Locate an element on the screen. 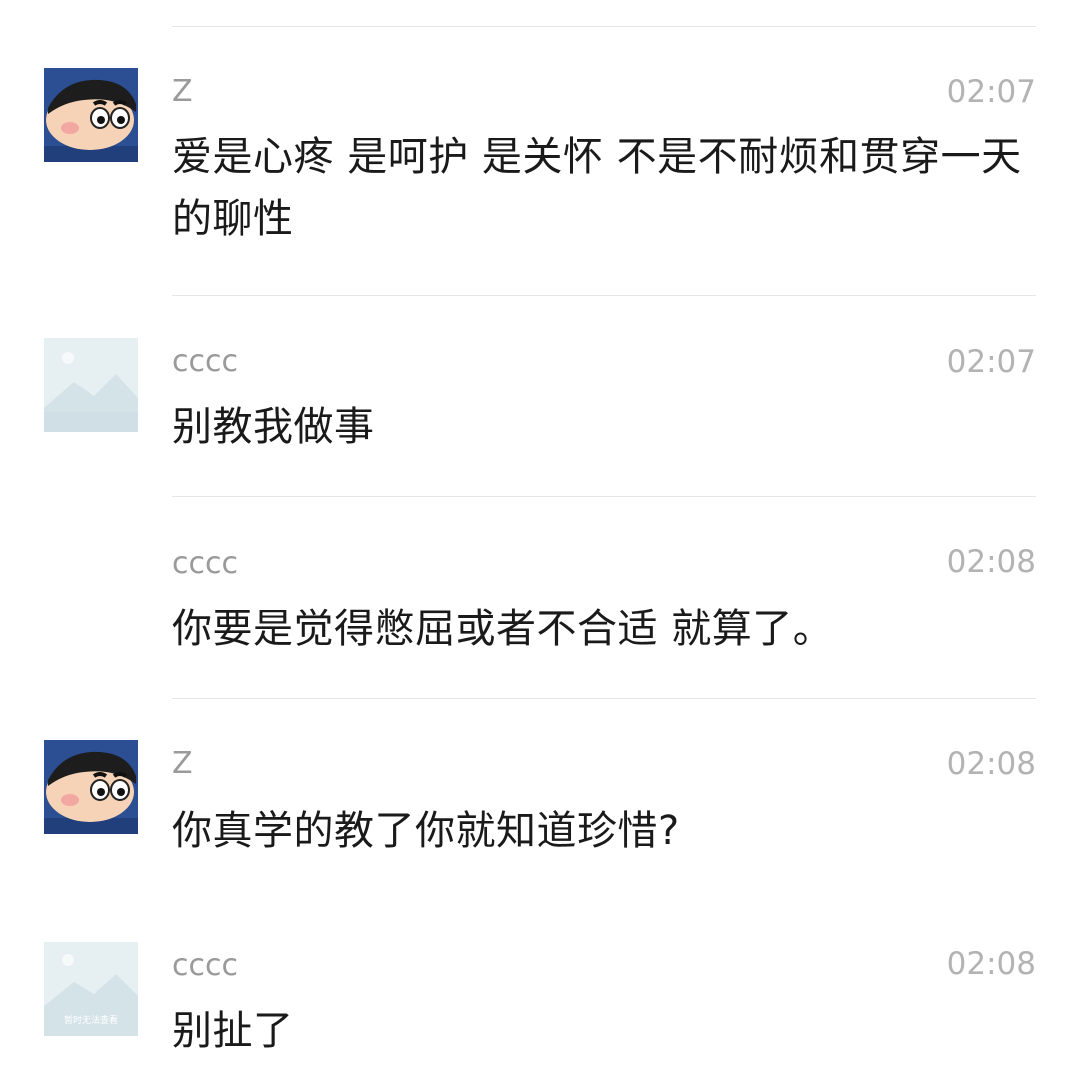 The height and width of the screenshot is (1080, 1080). image-placeholder-icon is located at coordinates (91, 385).